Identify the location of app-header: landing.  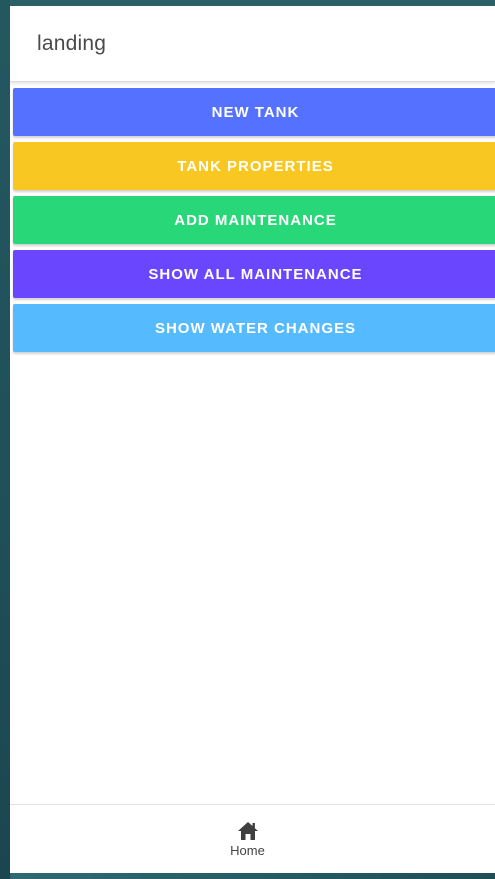
(252, 44).